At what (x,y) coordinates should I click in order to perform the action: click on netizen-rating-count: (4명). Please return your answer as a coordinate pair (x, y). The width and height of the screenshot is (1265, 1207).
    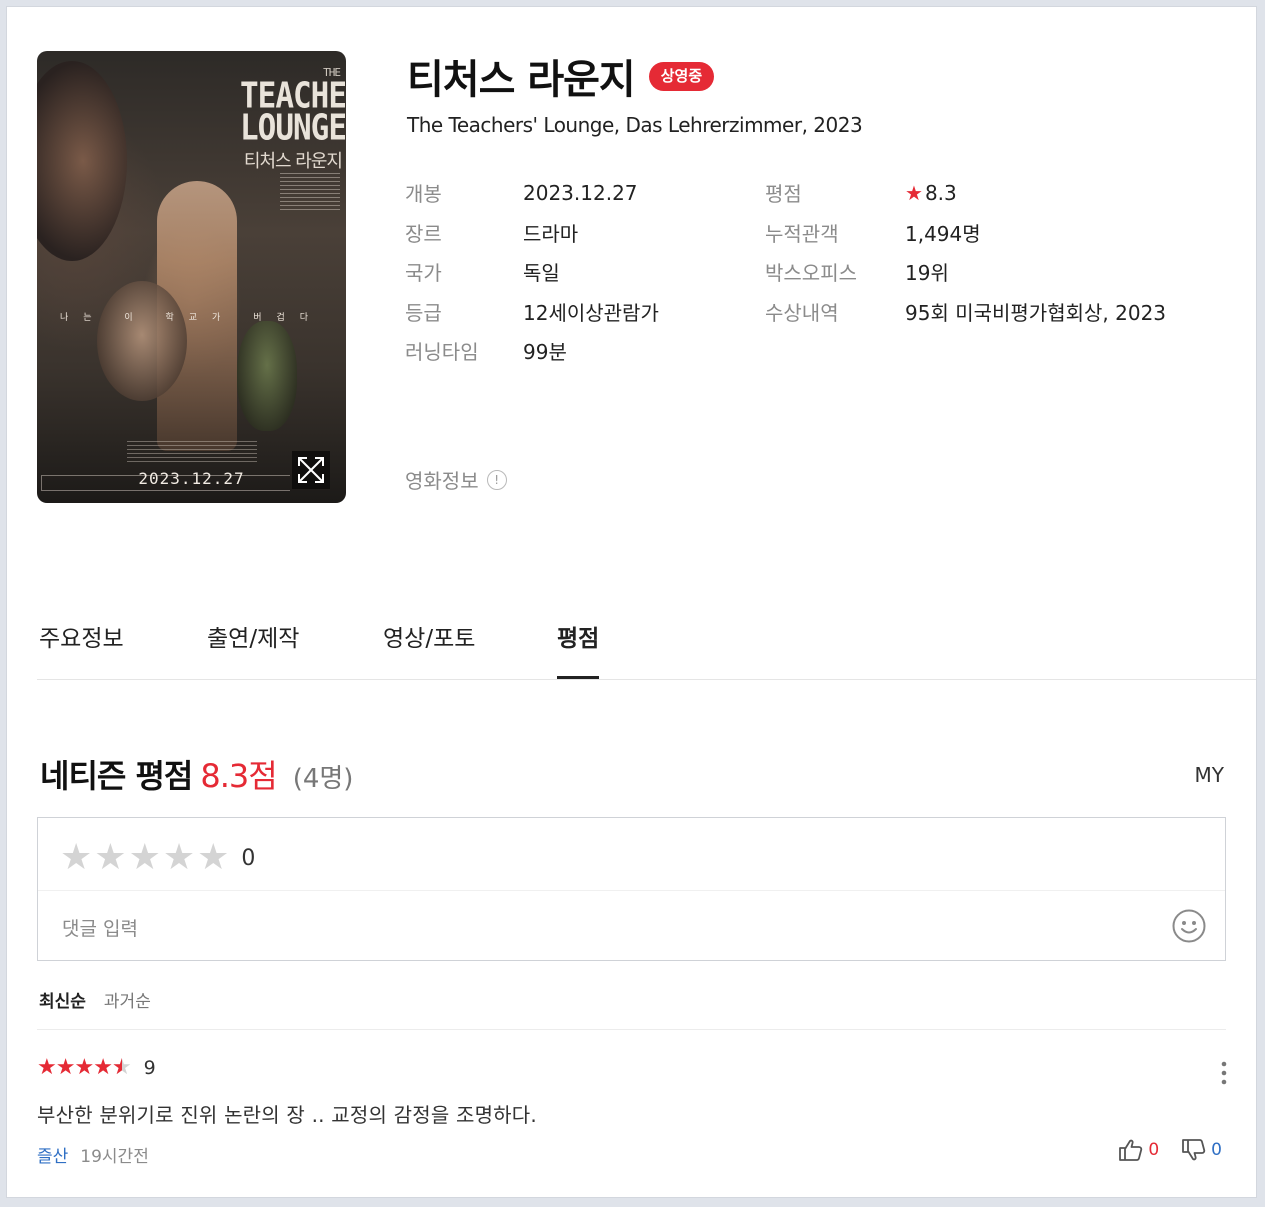
    Looking at the image, I should click on (323, 779).